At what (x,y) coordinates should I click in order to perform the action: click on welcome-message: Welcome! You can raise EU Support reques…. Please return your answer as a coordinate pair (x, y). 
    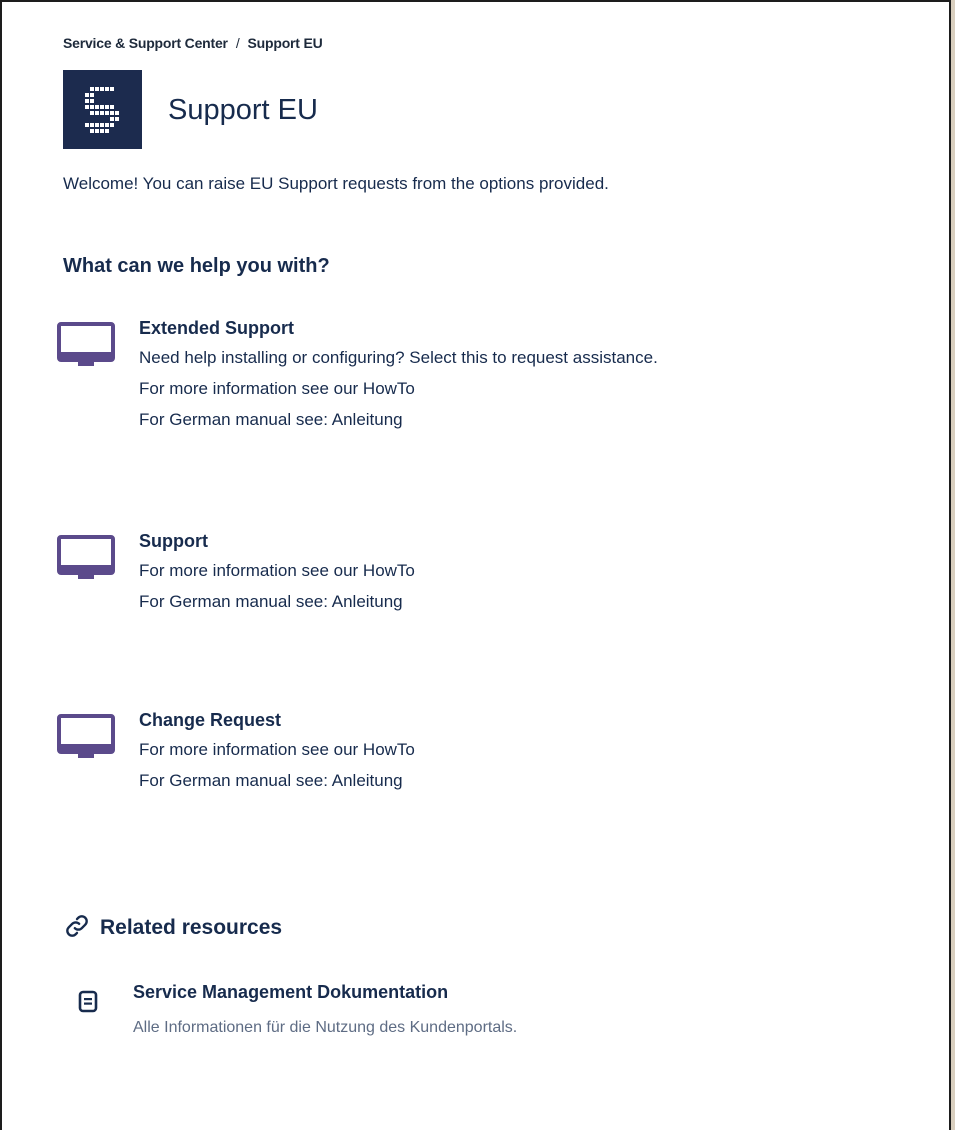
    Looking at the image, I should click on (336, 183).